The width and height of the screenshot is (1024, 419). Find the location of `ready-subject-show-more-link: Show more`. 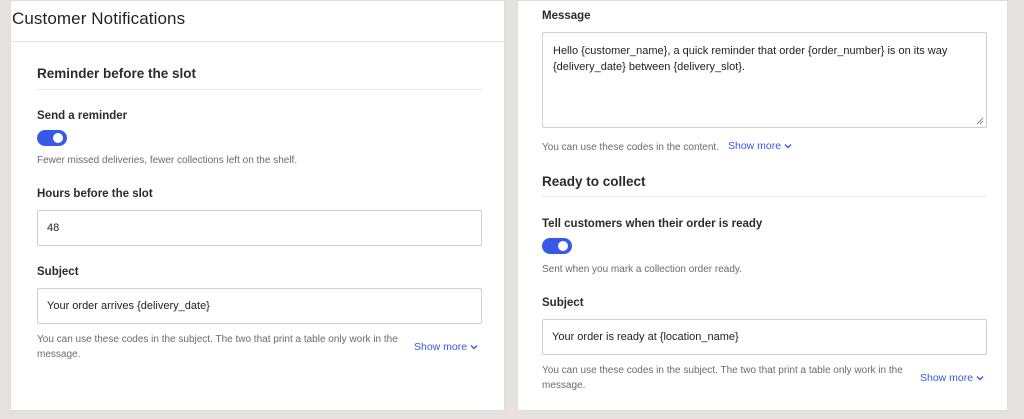

ready-subject-show-more-link: Show more is located at coordinates (952, 378).